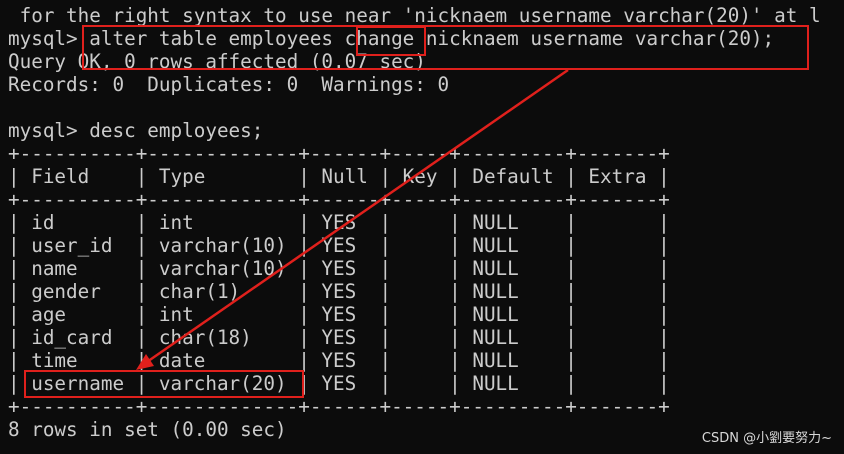 This screenshot has width=844, height=454. Describe the element at coordinates (339, 337) in the screenshot. I see `table-row: | id_card | char(18) | YES | | NULL | |` at that location.